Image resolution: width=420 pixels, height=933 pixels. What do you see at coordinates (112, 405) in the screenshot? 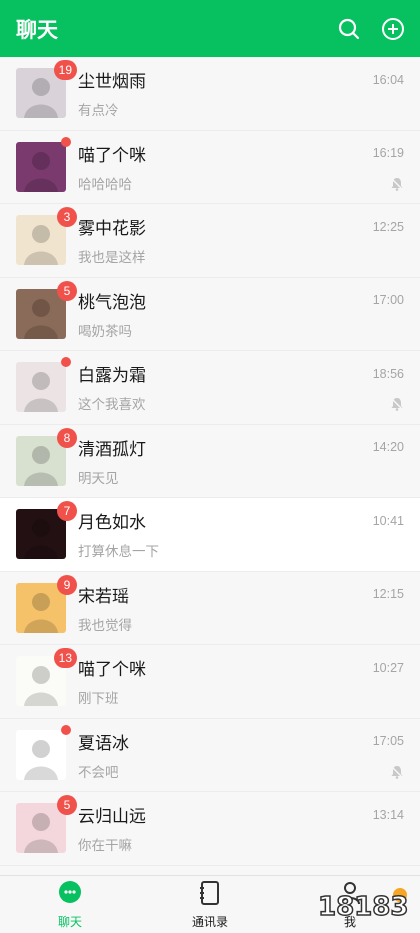
I see `message-preview: 这个我喜欢` at bounding box center [112, 405].